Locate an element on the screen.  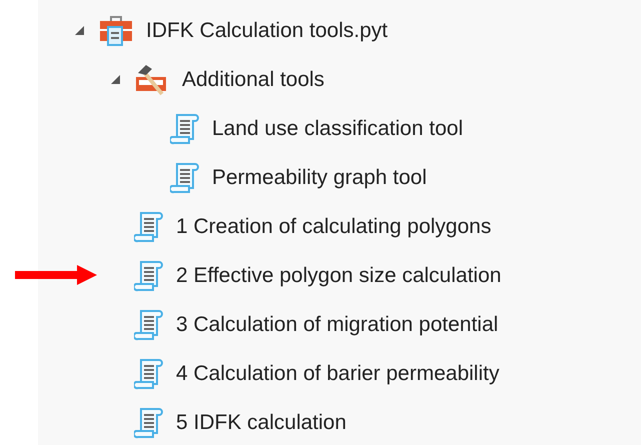
tool-name: Permeability graph tool is located at coordinates (319, 178).